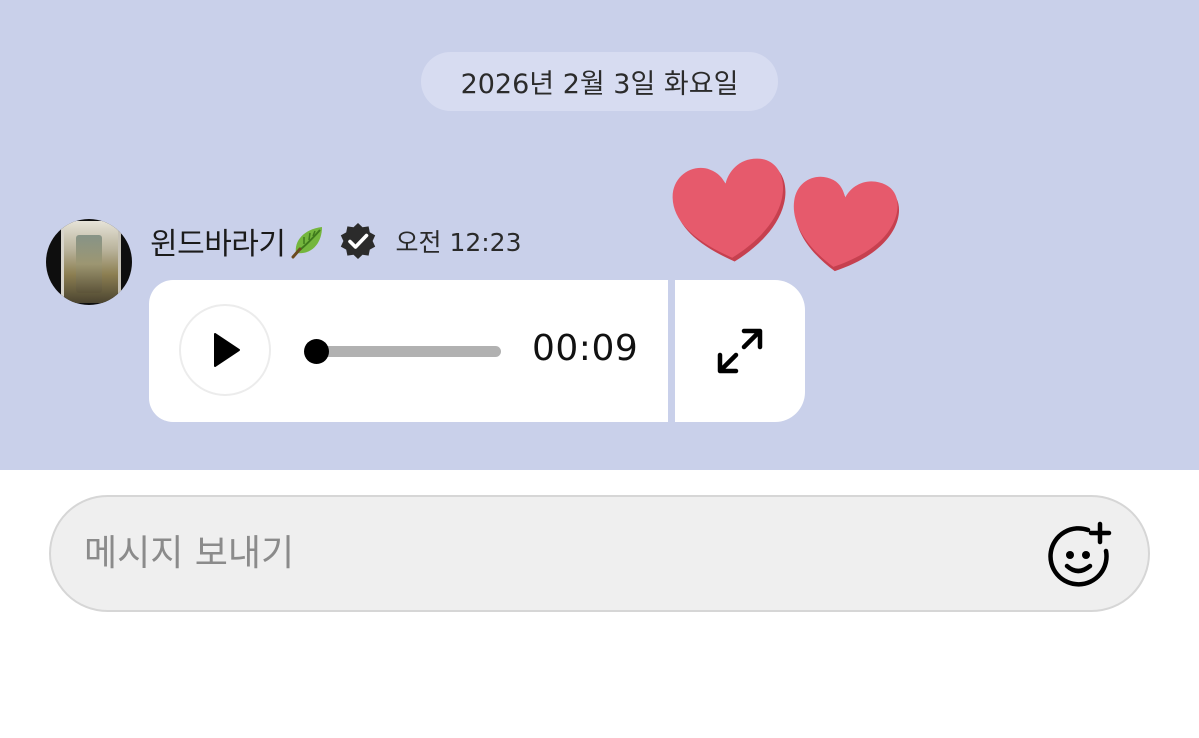 This screenshot has width=1199, height=738. I want to click on date-separator: 2026년 2월 3일 화요일, so click(599, 81).